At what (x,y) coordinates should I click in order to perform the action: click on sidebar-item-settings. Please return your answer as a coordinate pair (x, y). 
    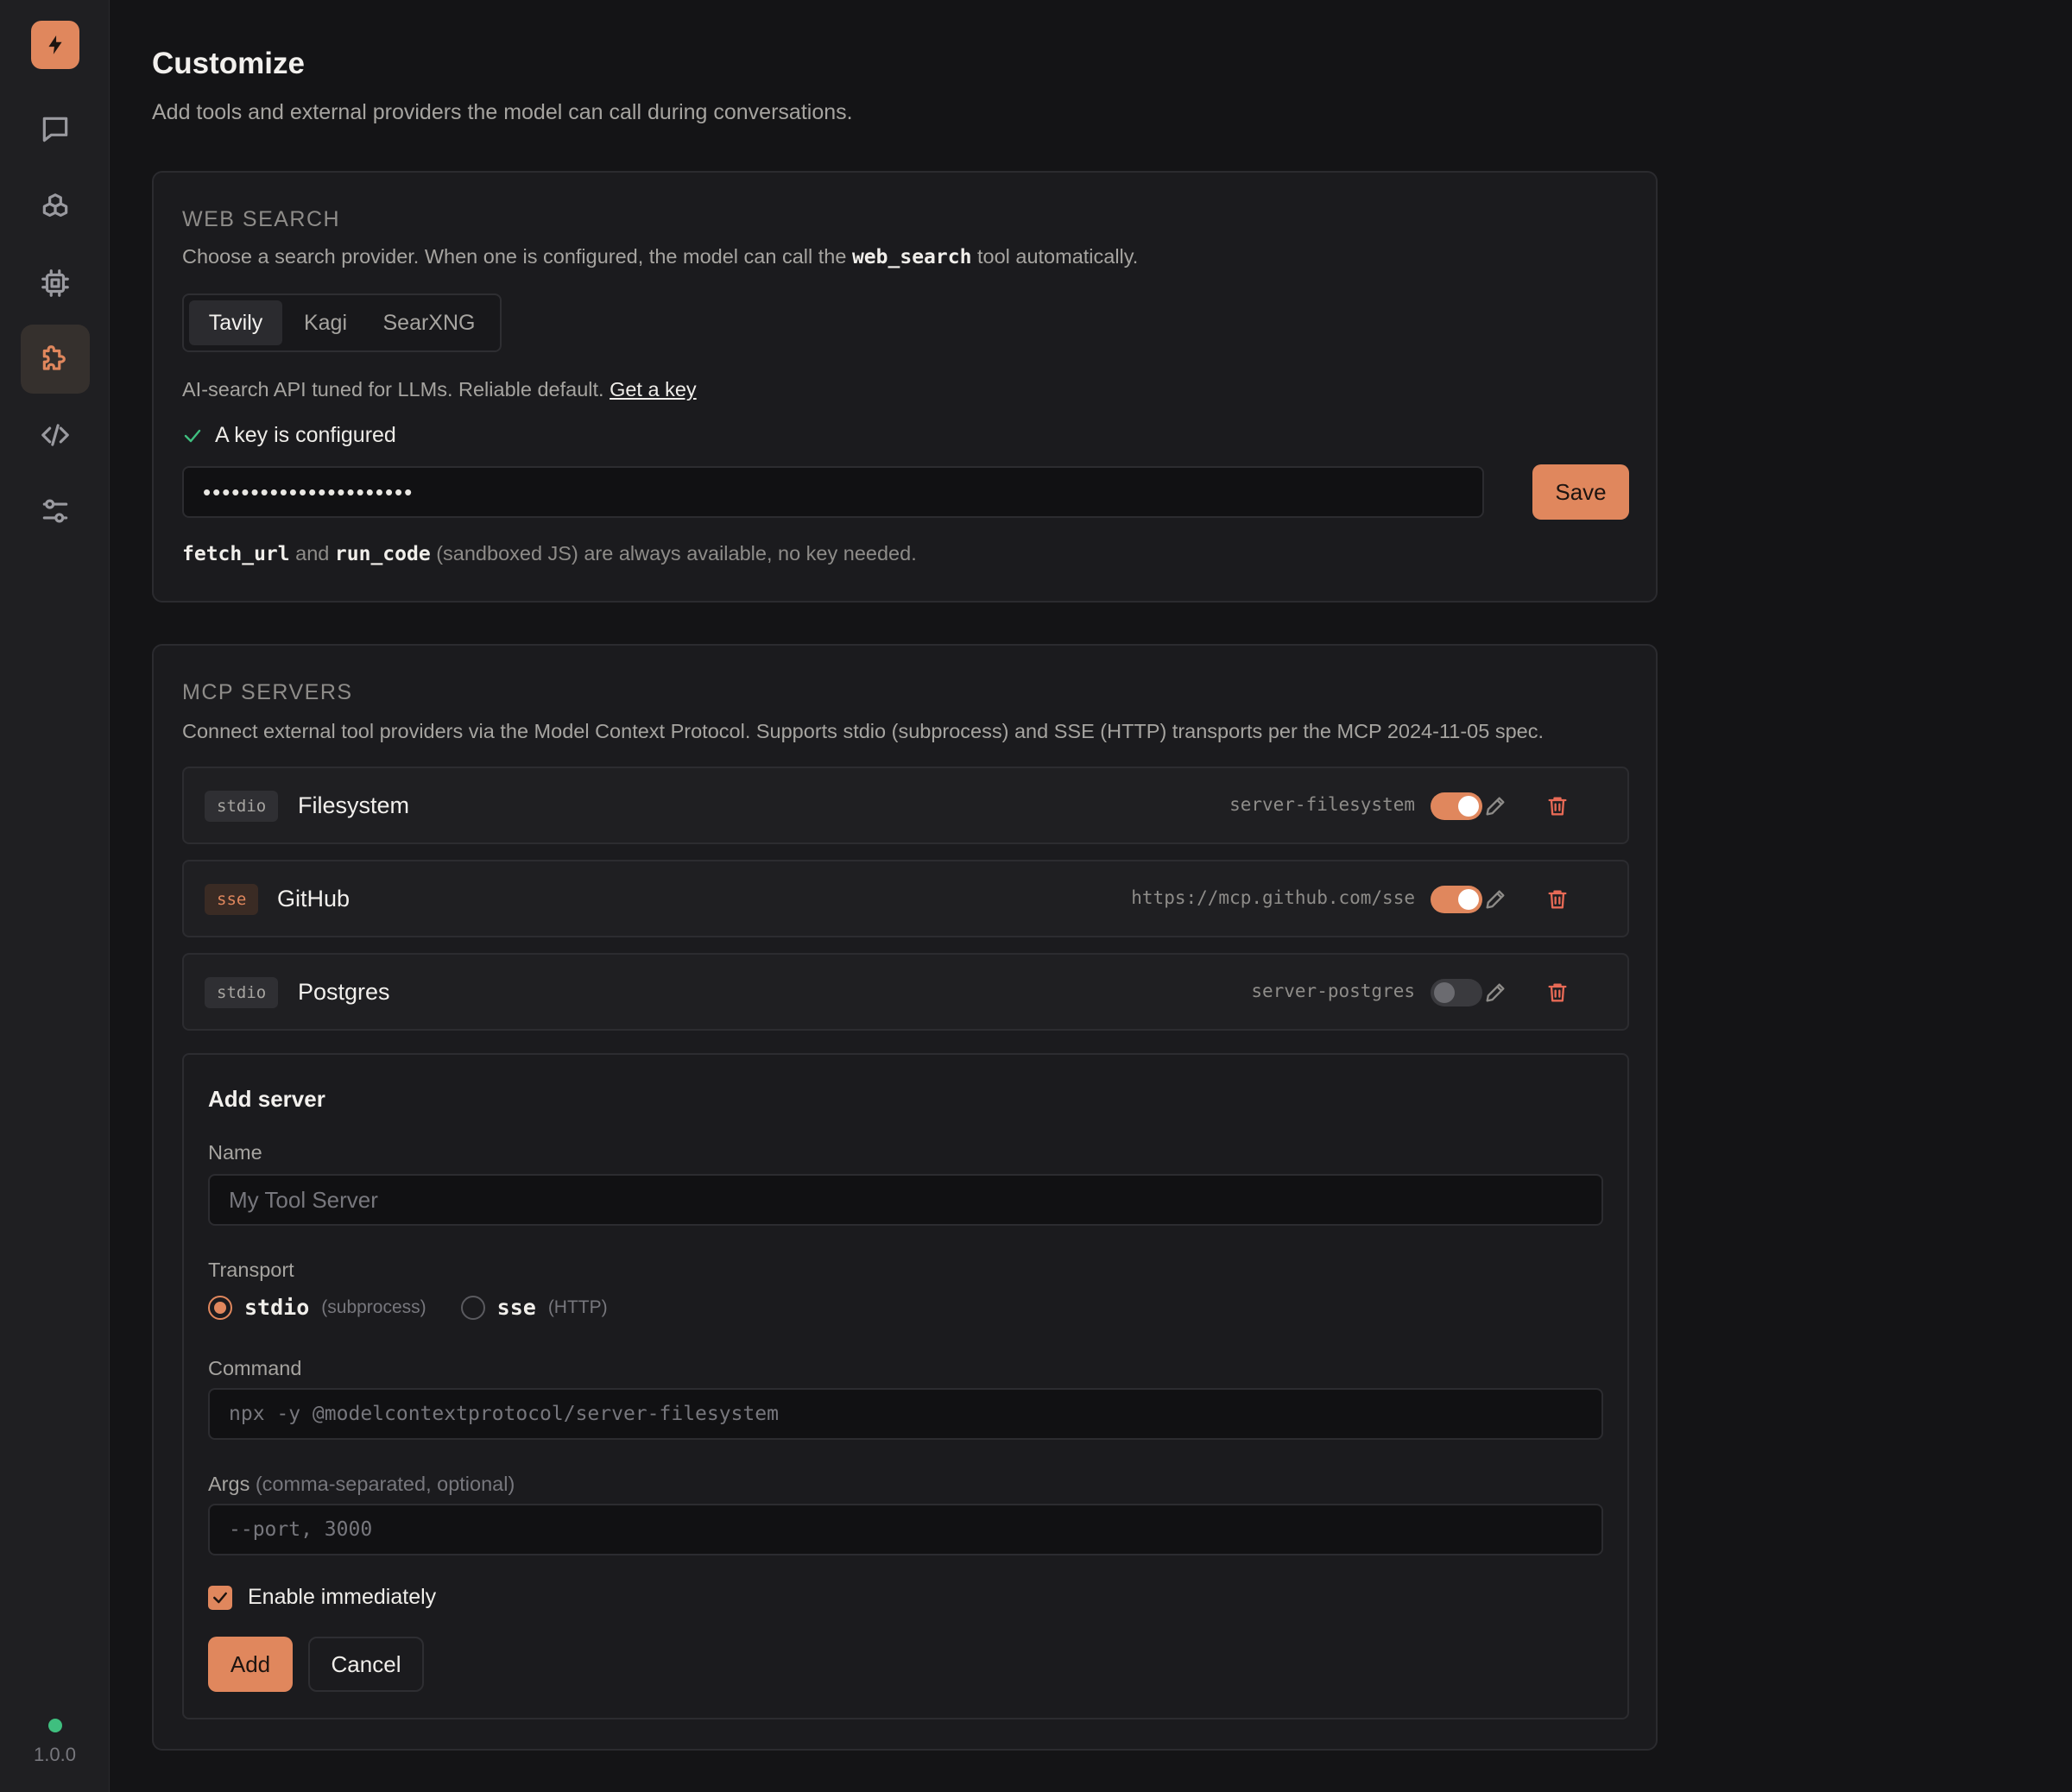
    Looking at the image, I should click on (55, 511).